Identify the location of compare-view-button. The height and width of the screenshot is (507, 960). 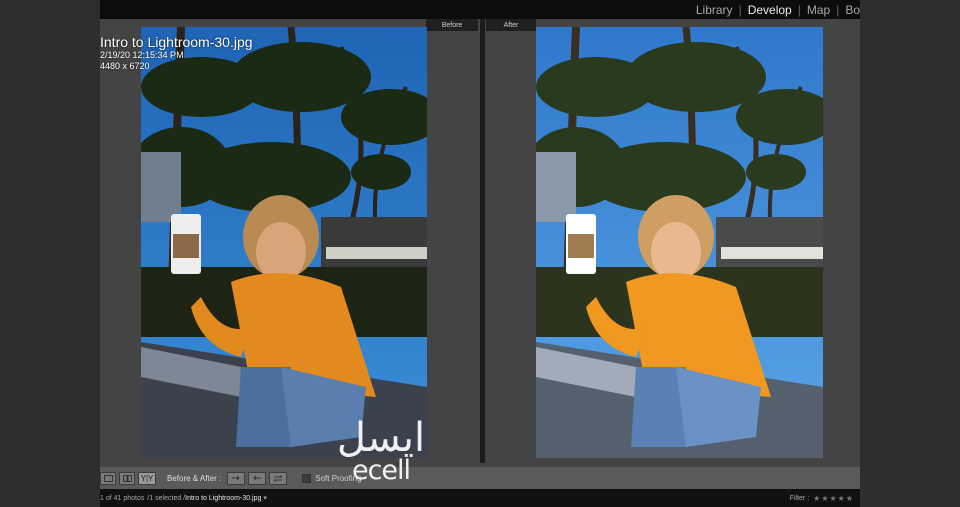
(127, 478).